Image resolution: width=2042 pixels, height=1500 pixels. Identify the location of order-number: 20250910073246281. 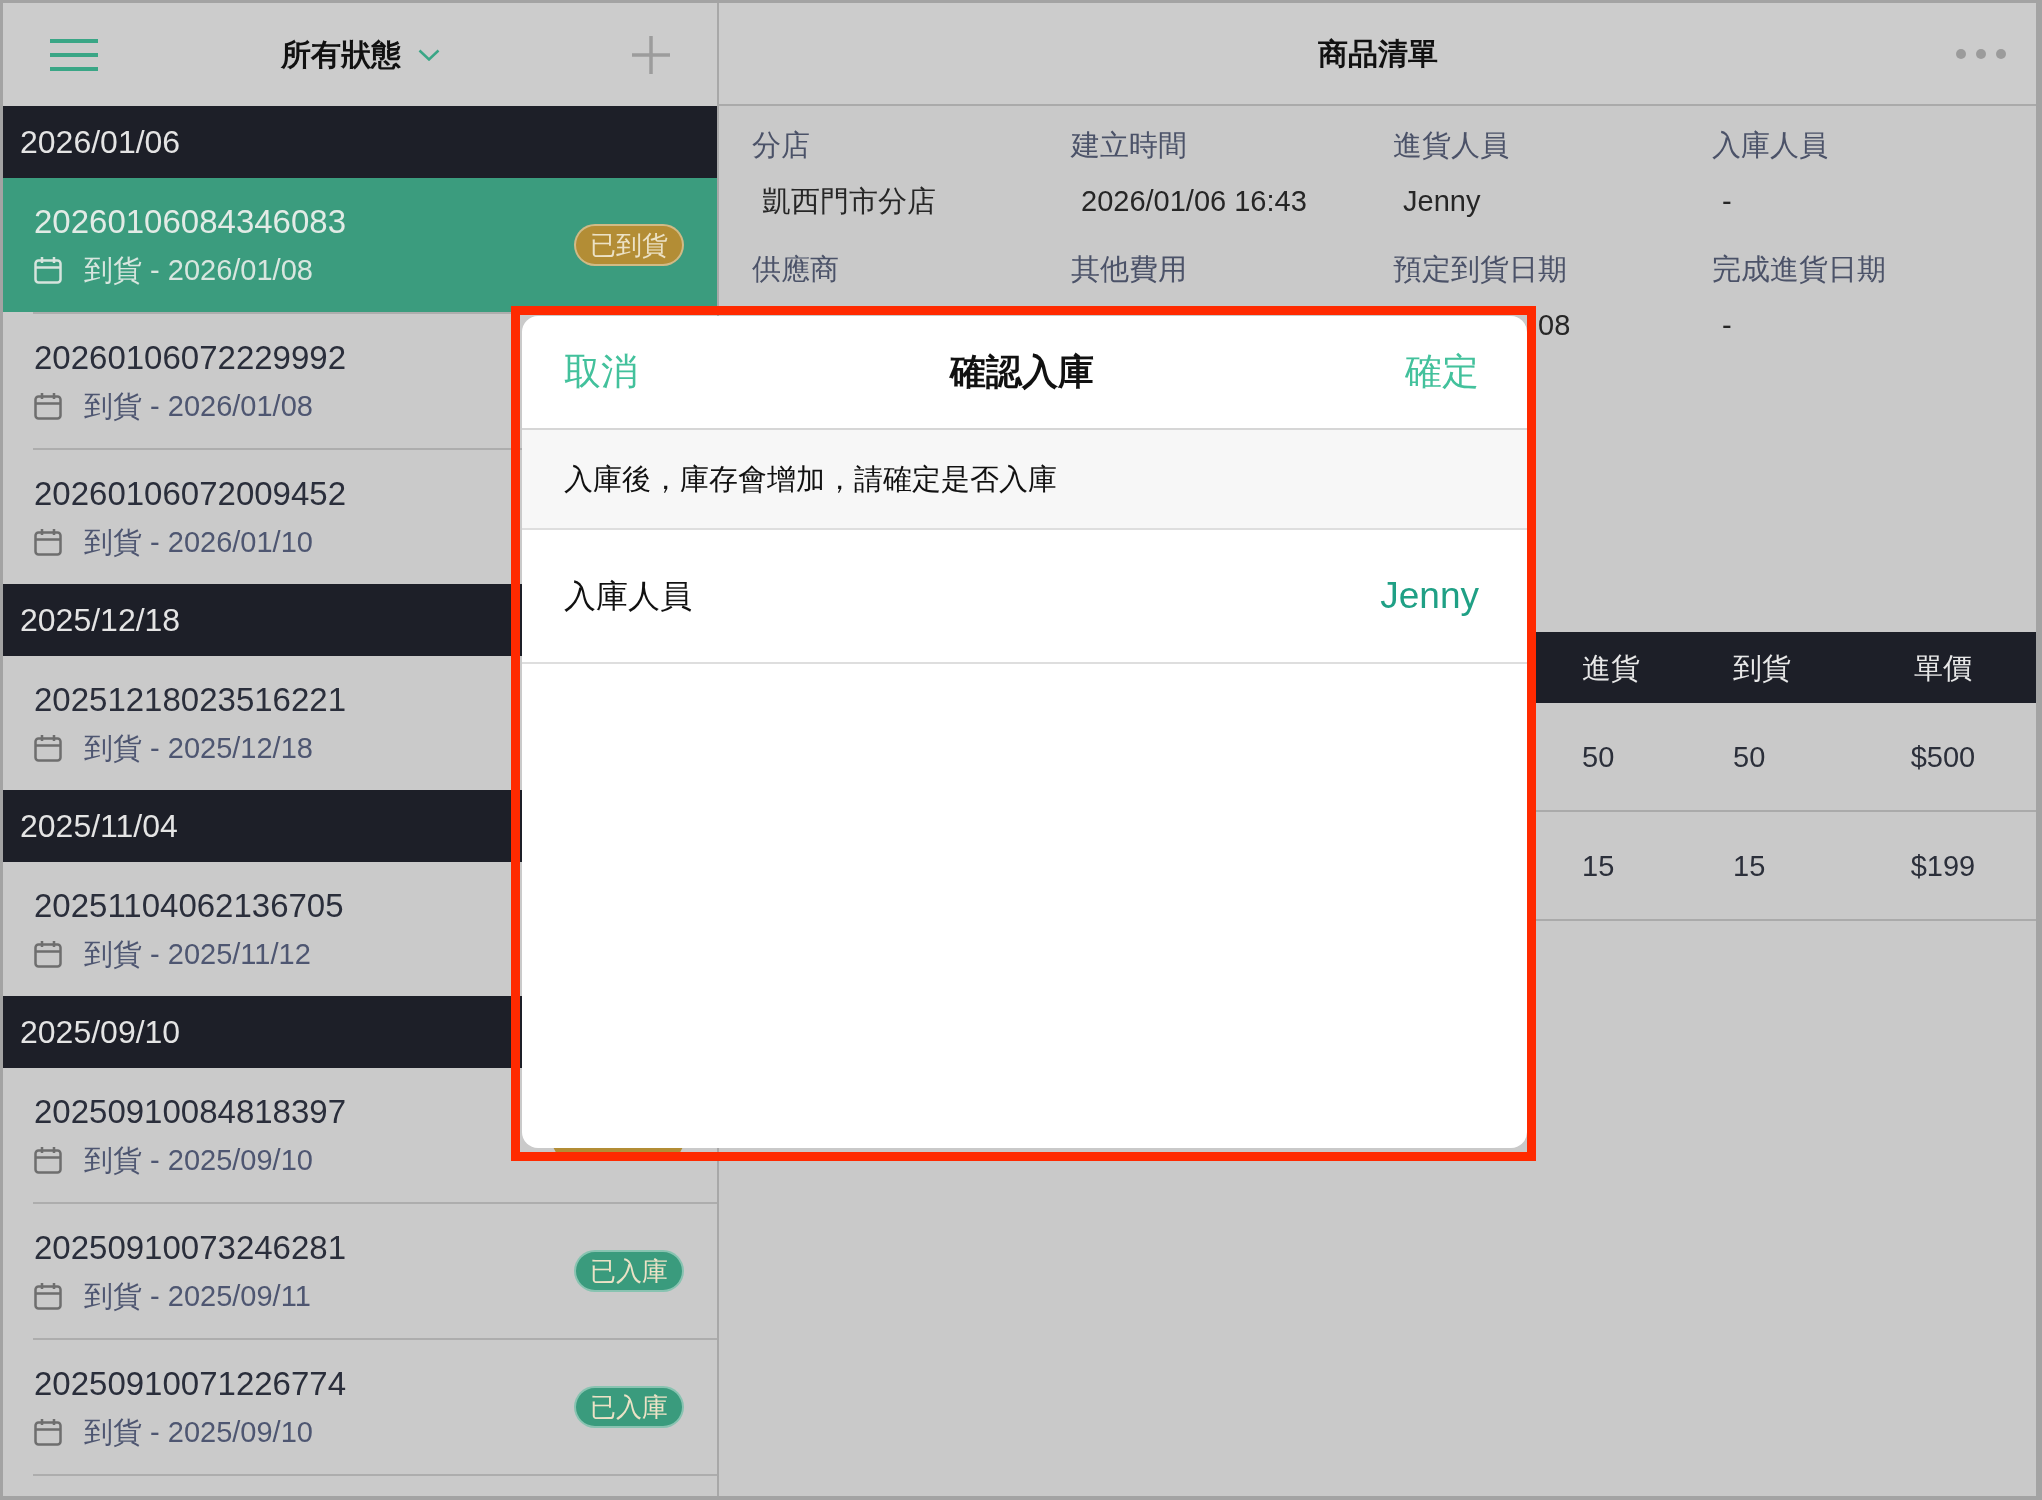
(190, 1248).